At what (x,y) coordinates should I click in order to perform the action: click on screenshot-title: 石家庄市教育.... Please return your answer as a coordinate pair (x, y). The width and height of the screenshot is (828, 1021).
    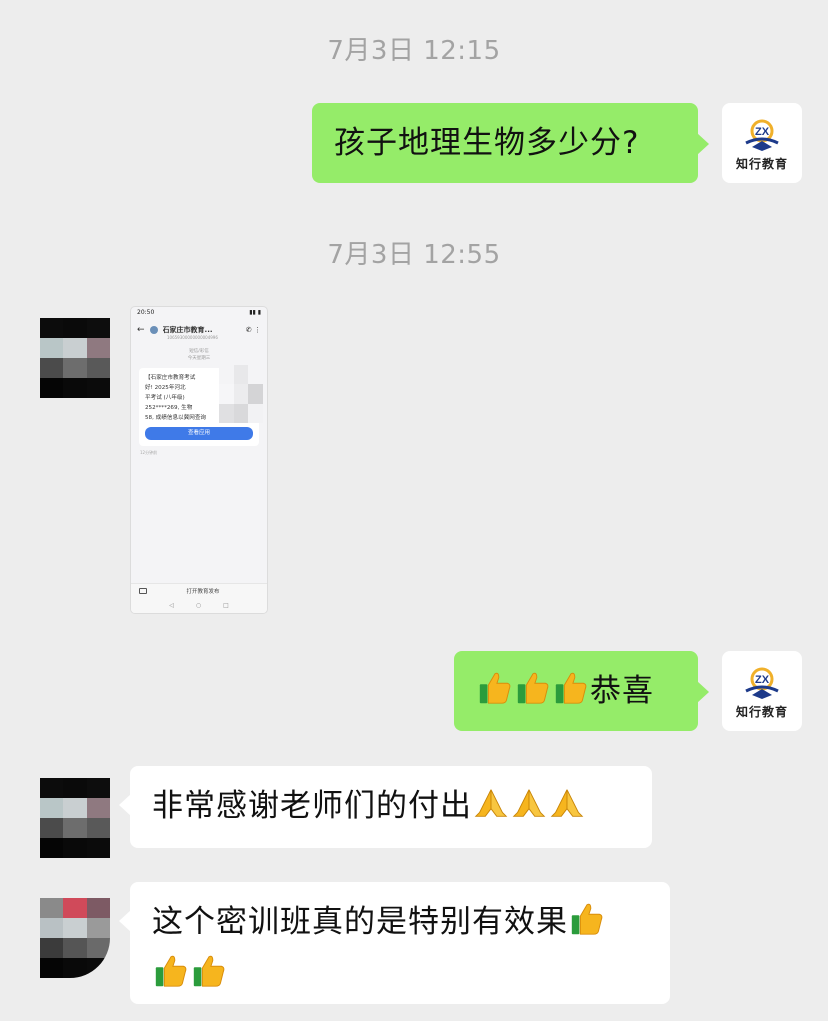
    Looking at the image, I should click on (187, 330).